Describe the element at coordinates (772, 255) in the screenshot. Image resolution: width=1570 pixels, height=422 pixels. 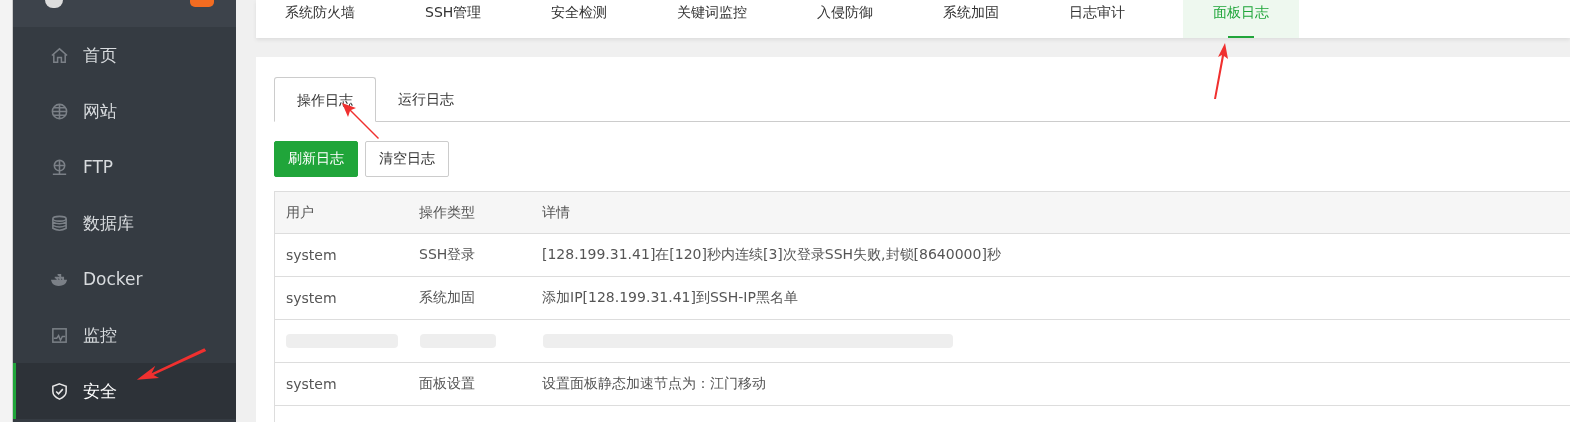
I see `table-cell-text: [128.199.31.41]在[120]秒内连续[3]次登录SSH失败,封锁[8640000]秒` at that location.